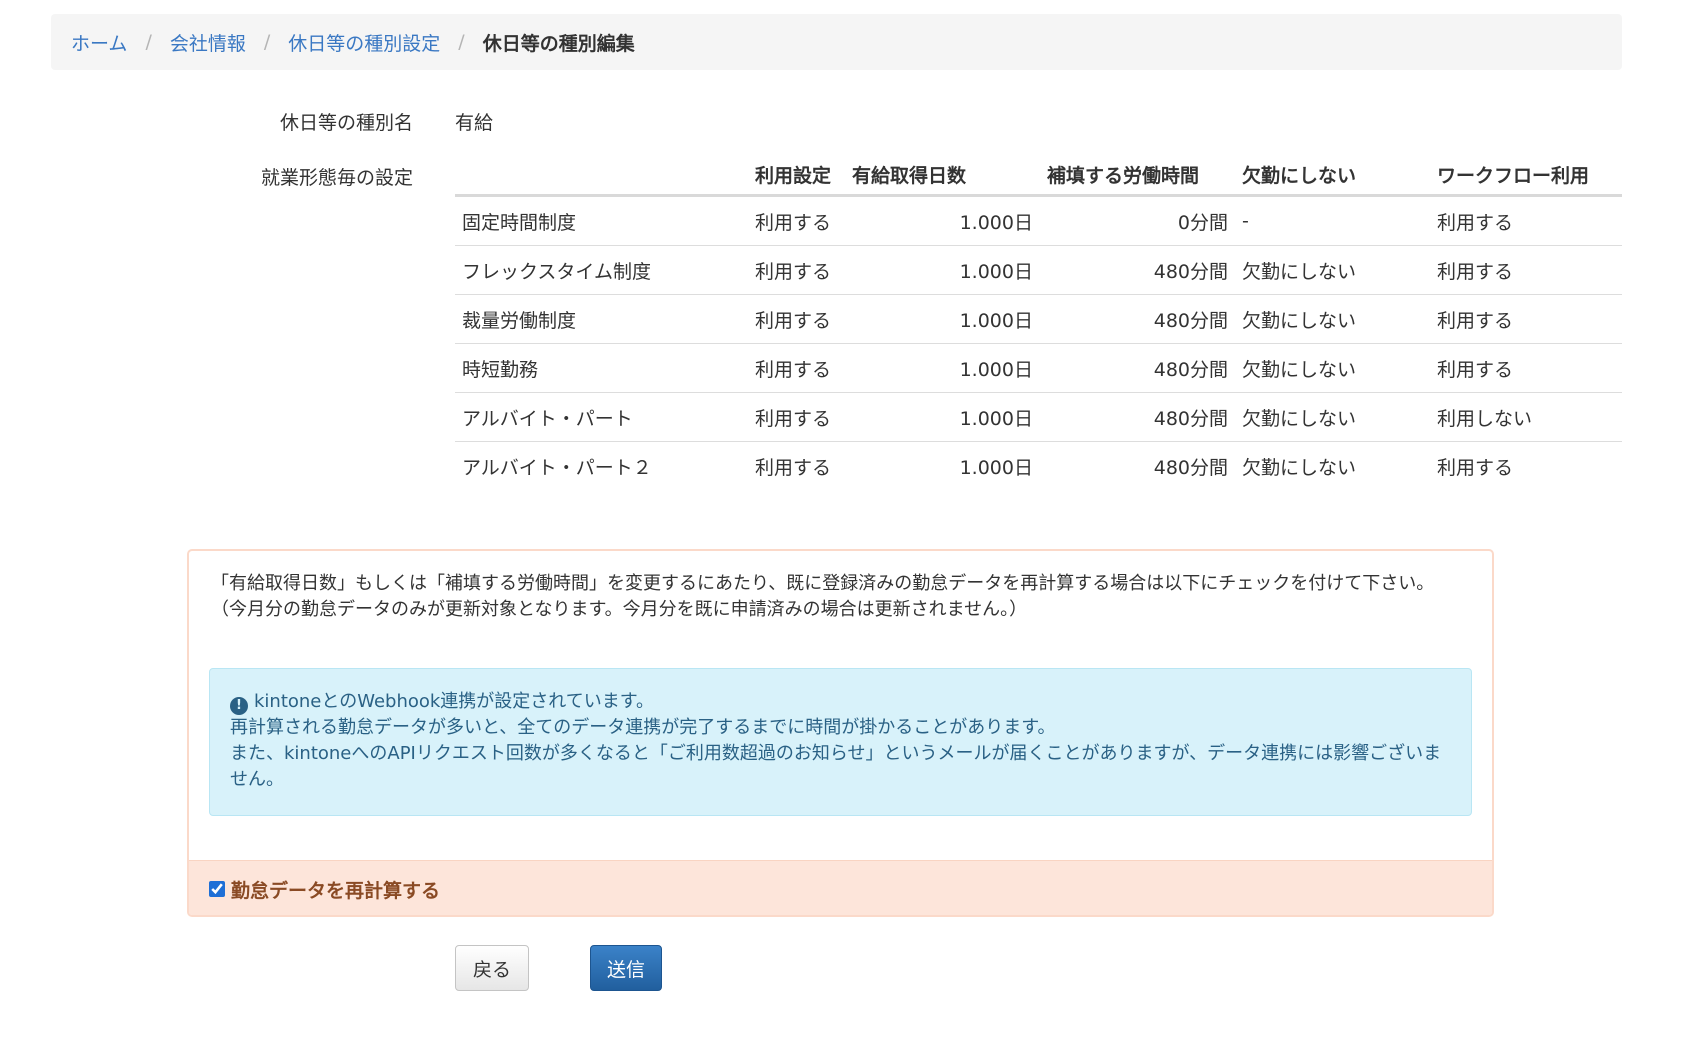  I want to click on not-absence: -, so click(1332, 220).